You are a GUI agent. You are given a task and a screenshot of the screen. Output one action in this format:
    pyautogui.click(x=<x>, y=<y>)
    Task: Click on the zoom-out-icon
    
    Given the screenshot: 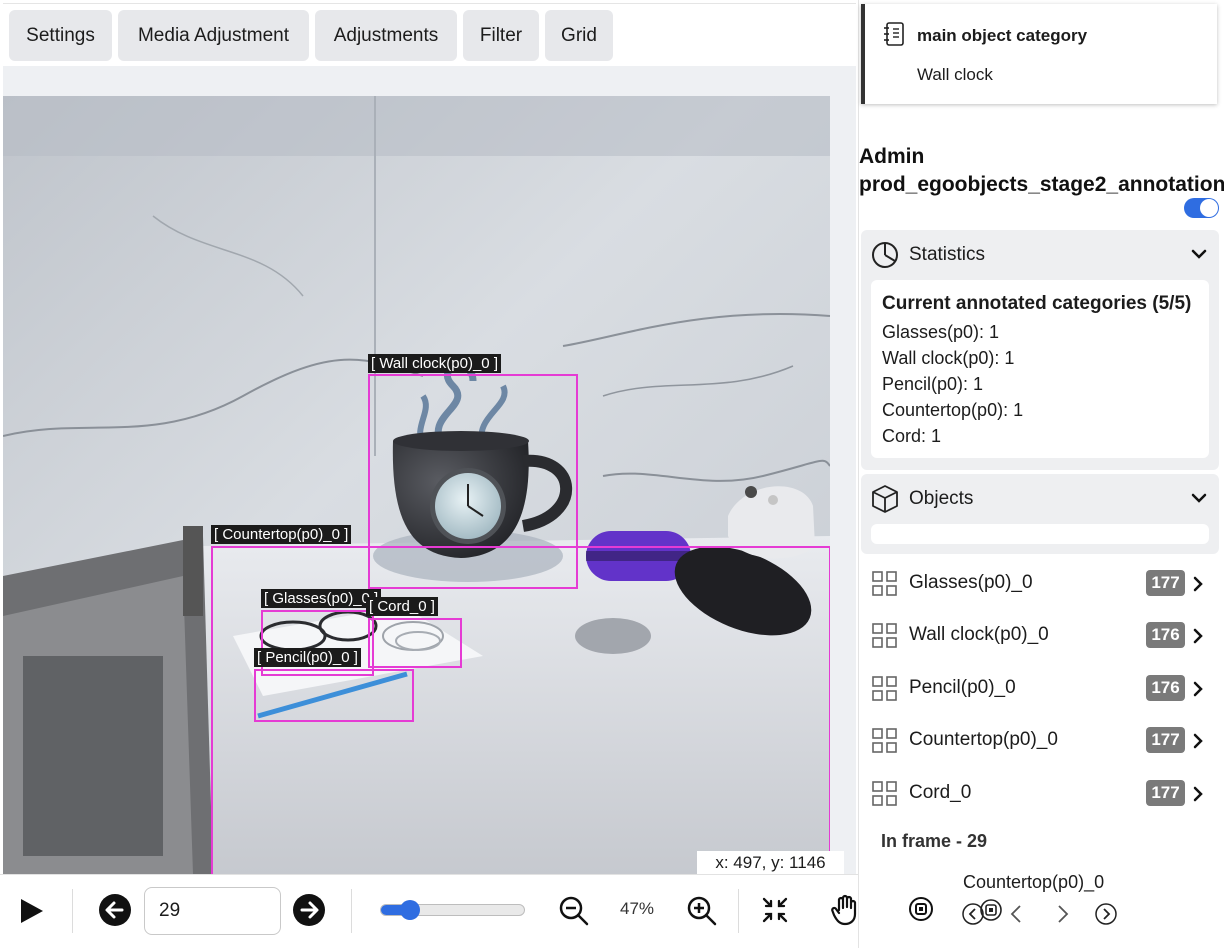 What is the action you would take?
    pyautogui.click(x=574, y=911)
    